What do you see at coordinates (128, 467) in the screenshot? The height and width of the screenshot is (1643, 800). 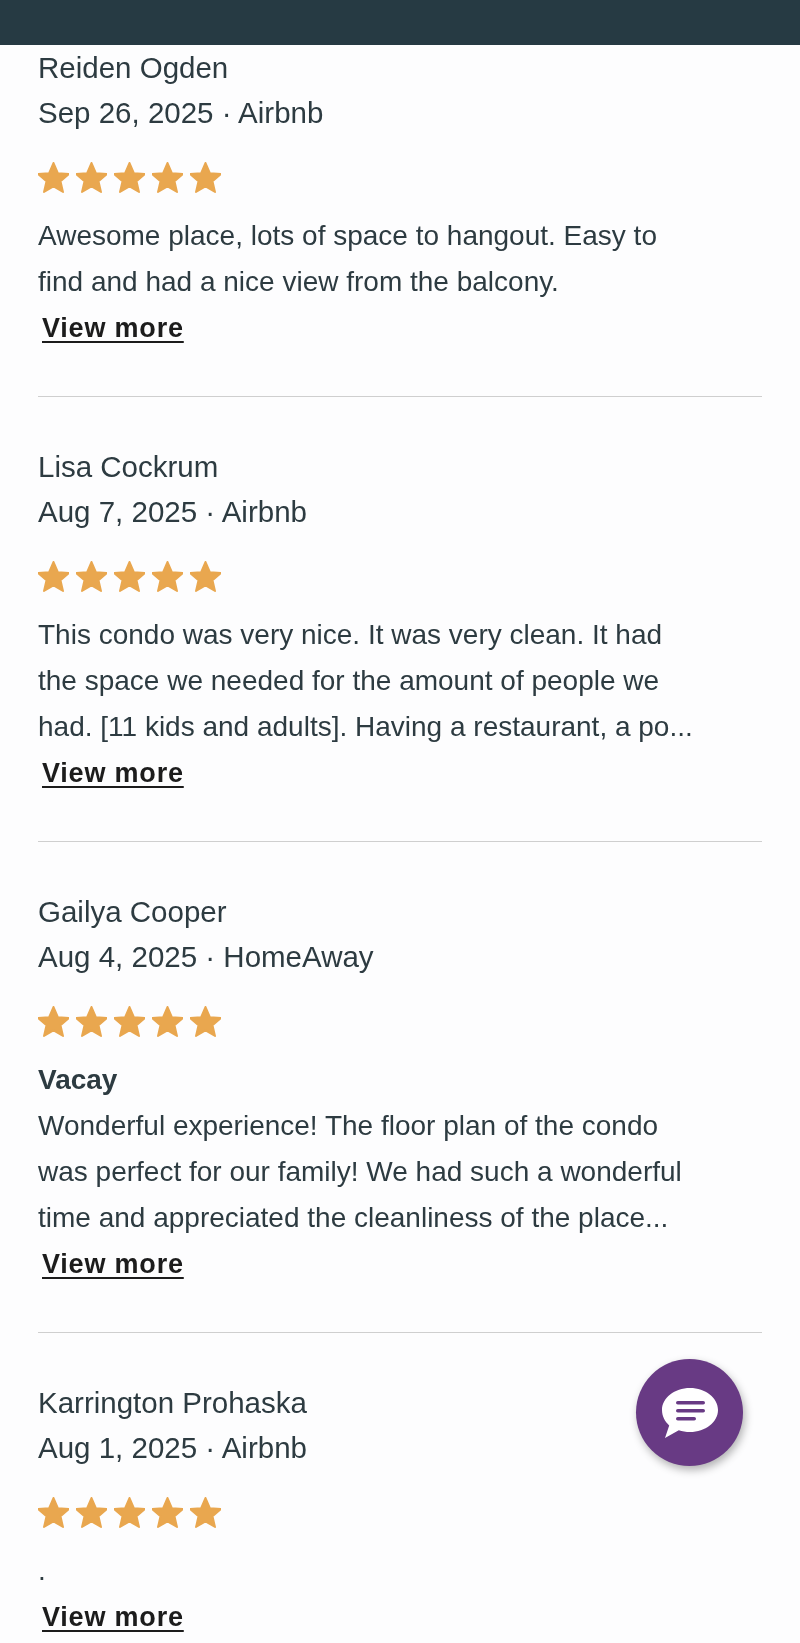 I see `reviewer-name: Lisa Cockrum` at bounding box center [128, 467].